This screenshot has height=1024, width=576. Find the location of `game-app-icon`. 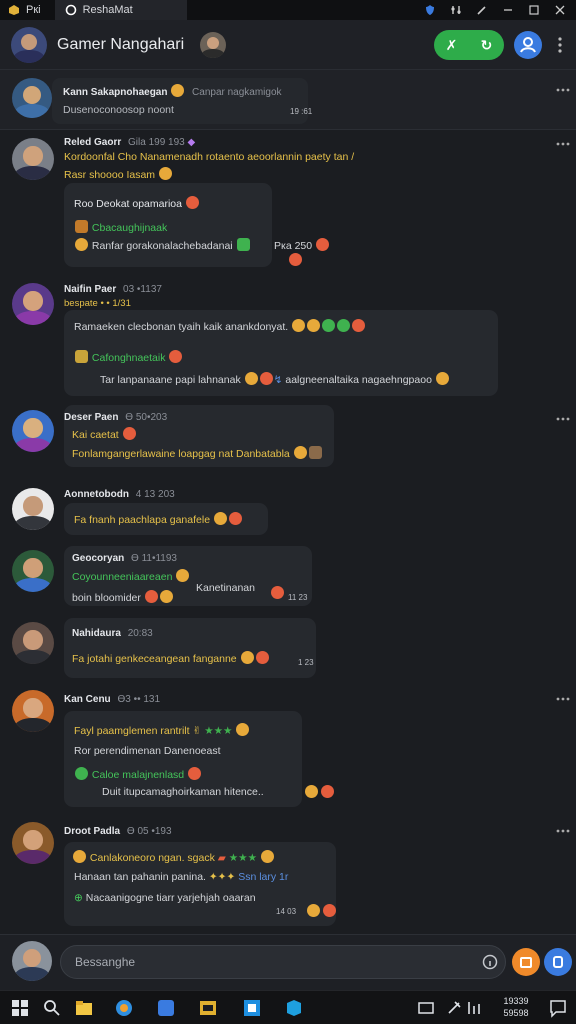

game-app-icon is located at coordinates (208, 1008).